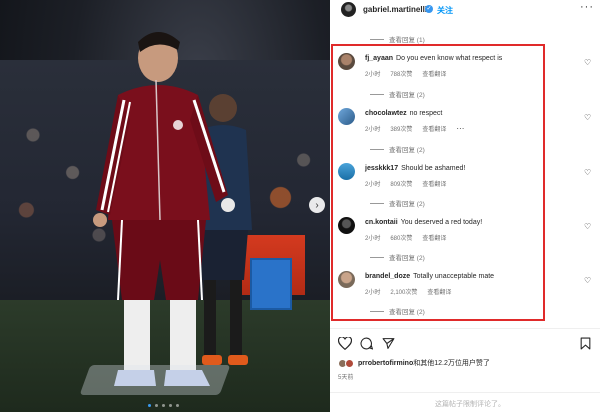 The width and height of the screenshot is (600, 412). I want to click on comment-likes: 389次赞, so click(401, 130).